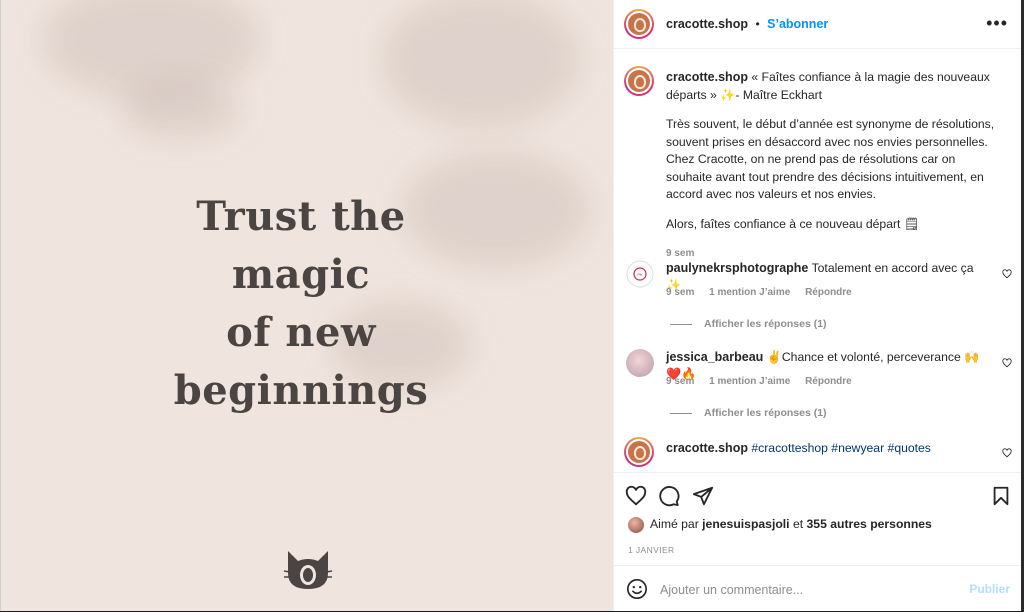 The height and width of the screenshot is (612, 1024). I want to click on header-user: cracotte.shop • S’abonner, so click(747, 24).